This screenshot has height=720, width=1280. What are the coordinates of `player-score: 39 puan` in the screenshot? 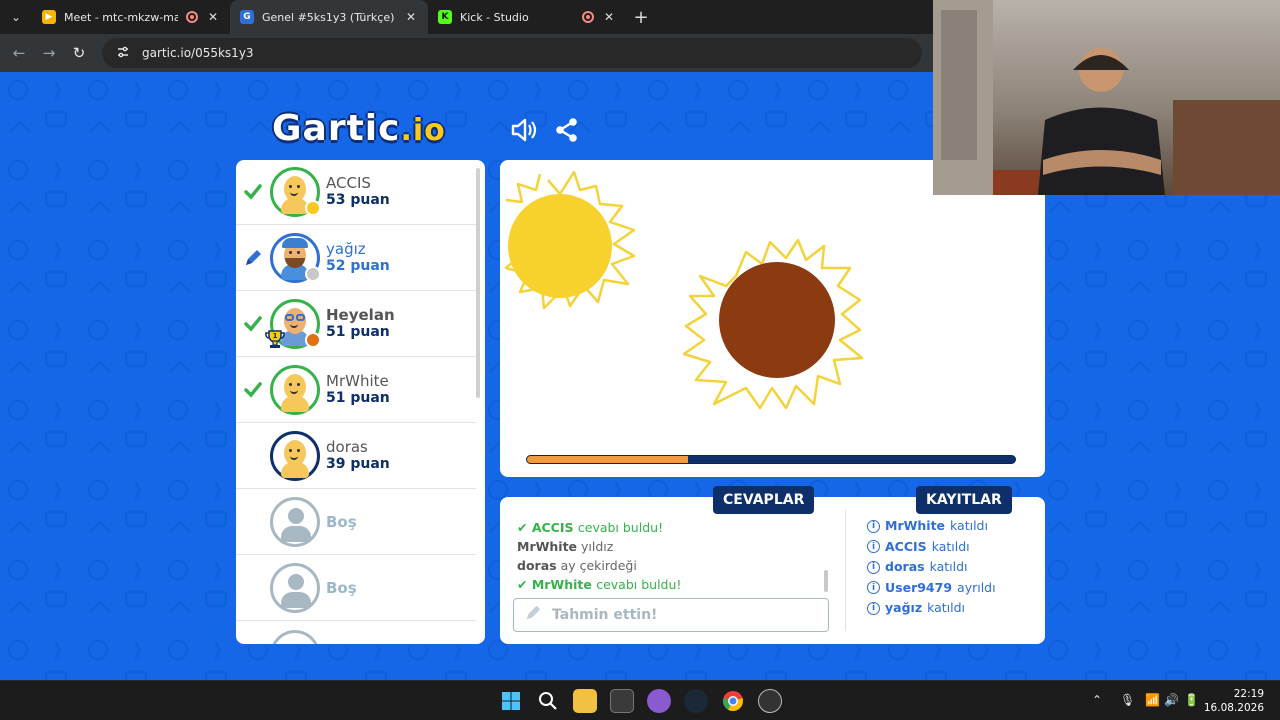 It's located at (358, 464).